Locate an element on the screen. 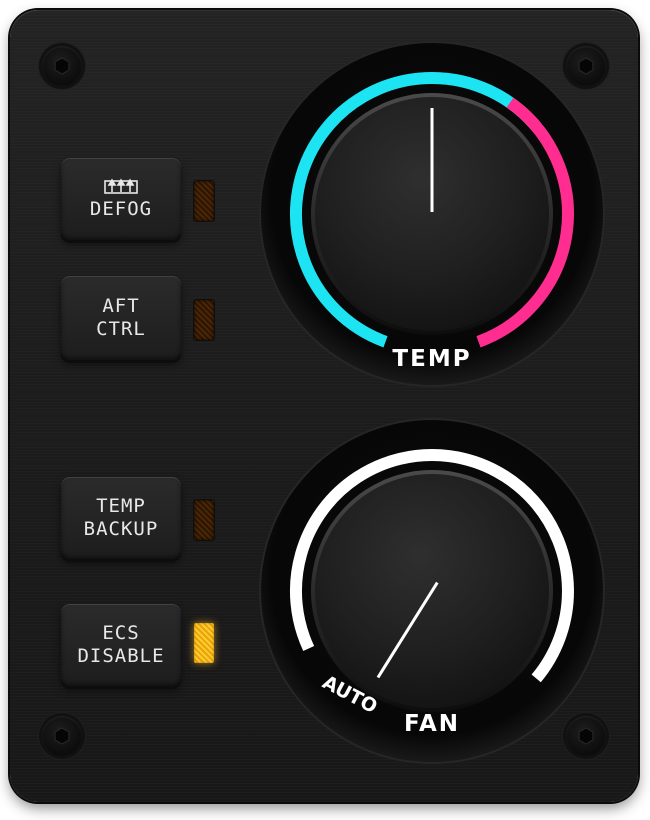 This screenshot has height=820, width=650. temp-knob is located at coordinates (432, 214).